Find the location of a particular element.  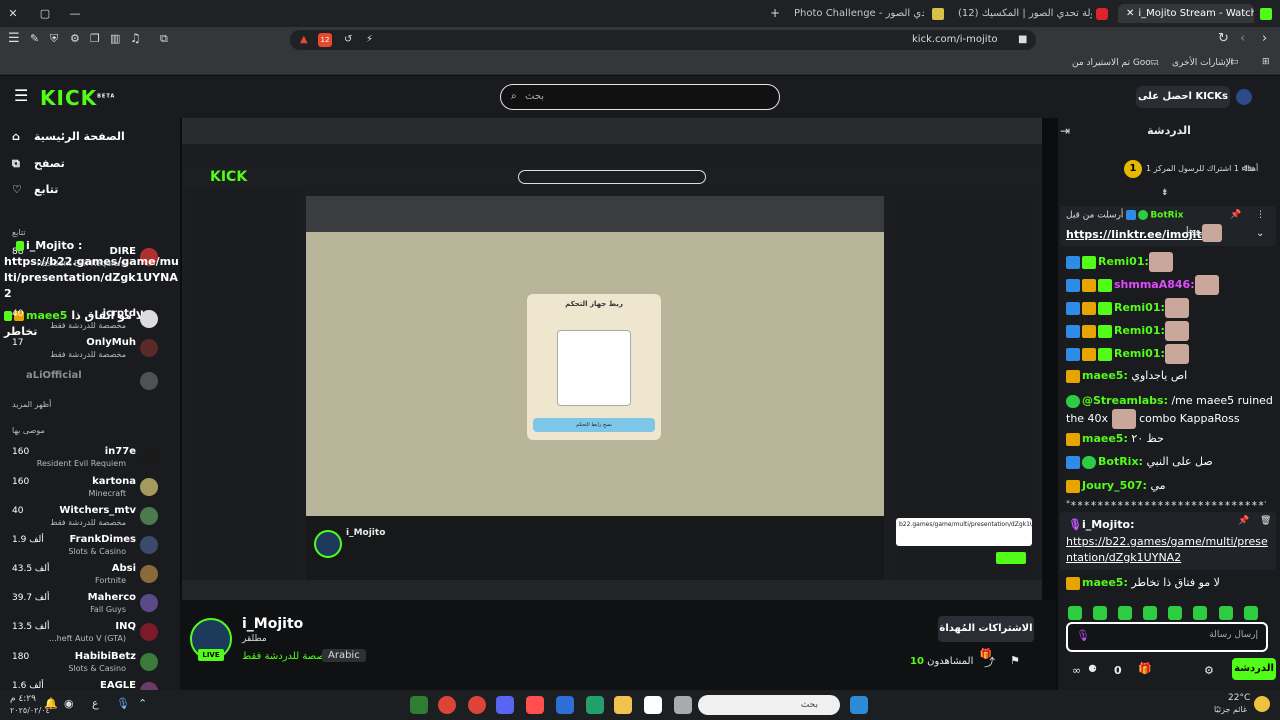

nav-following: ♡ تتابع is located at coordinates (92, 192).